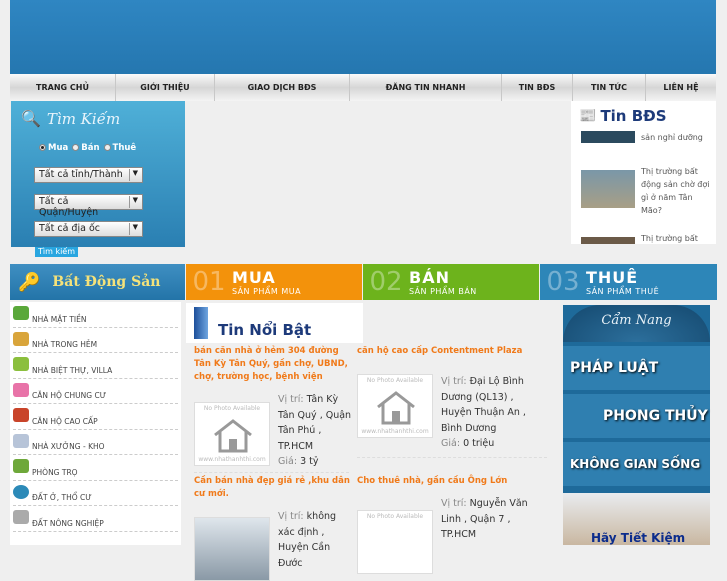 The image size is (727, 581). Describe the element at coordinates (95, 468) in the screenshot. I see `menu-item: PHÒNG TRỌ` at that location.